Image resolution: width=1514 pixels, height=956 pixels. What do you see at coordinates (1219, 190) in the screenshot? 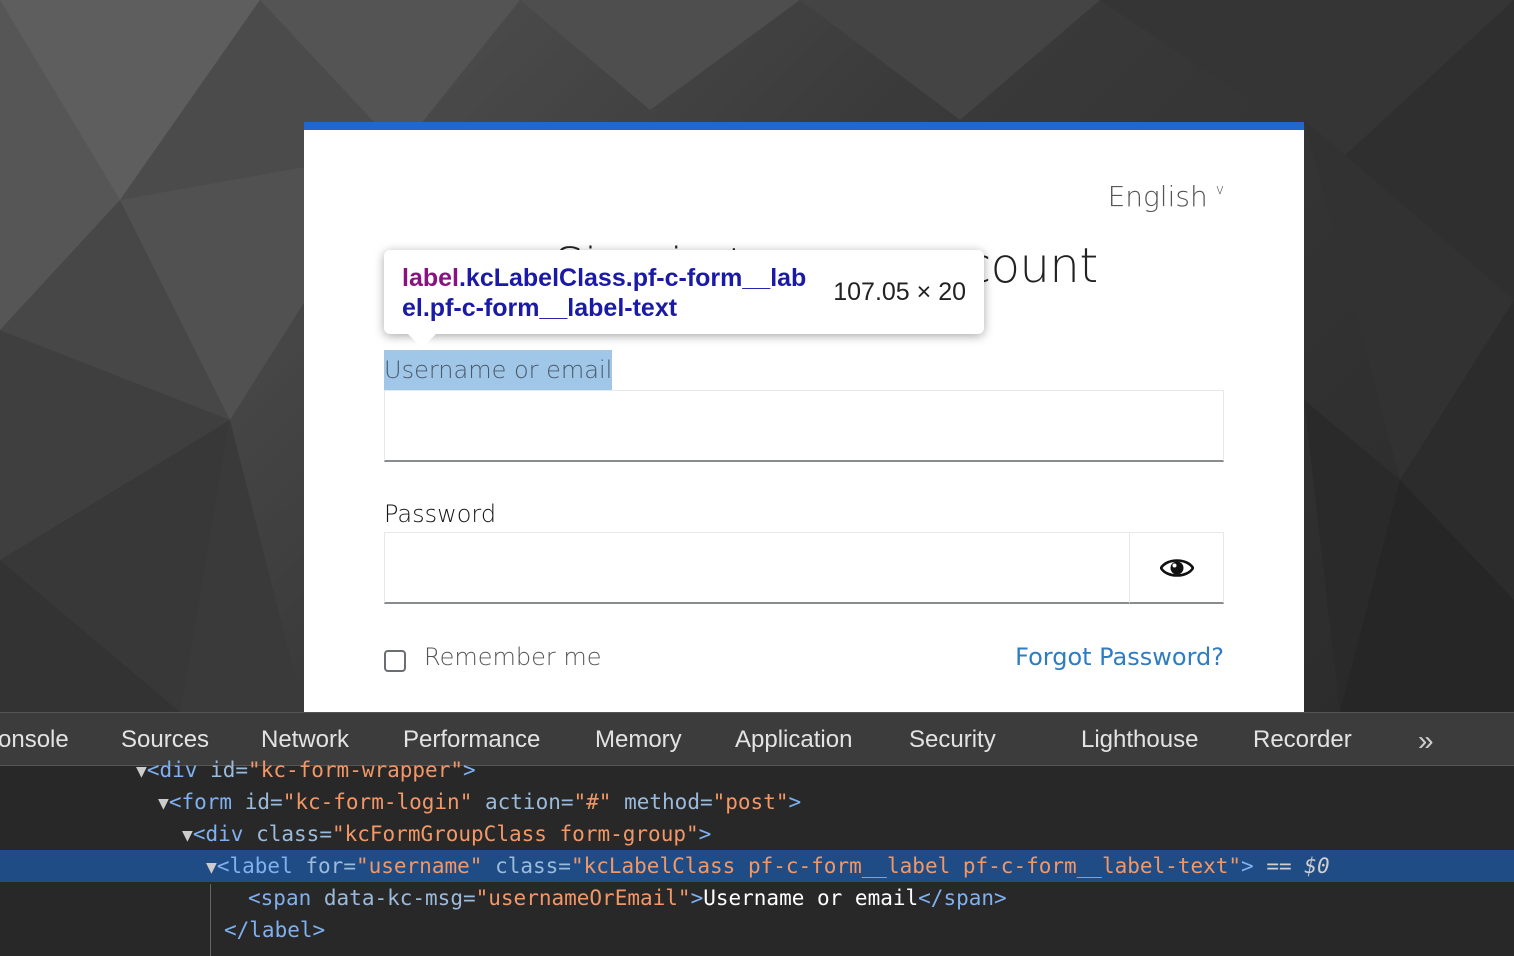
I see `chevron-down-icon: v` at bounding box center [1219, 190].